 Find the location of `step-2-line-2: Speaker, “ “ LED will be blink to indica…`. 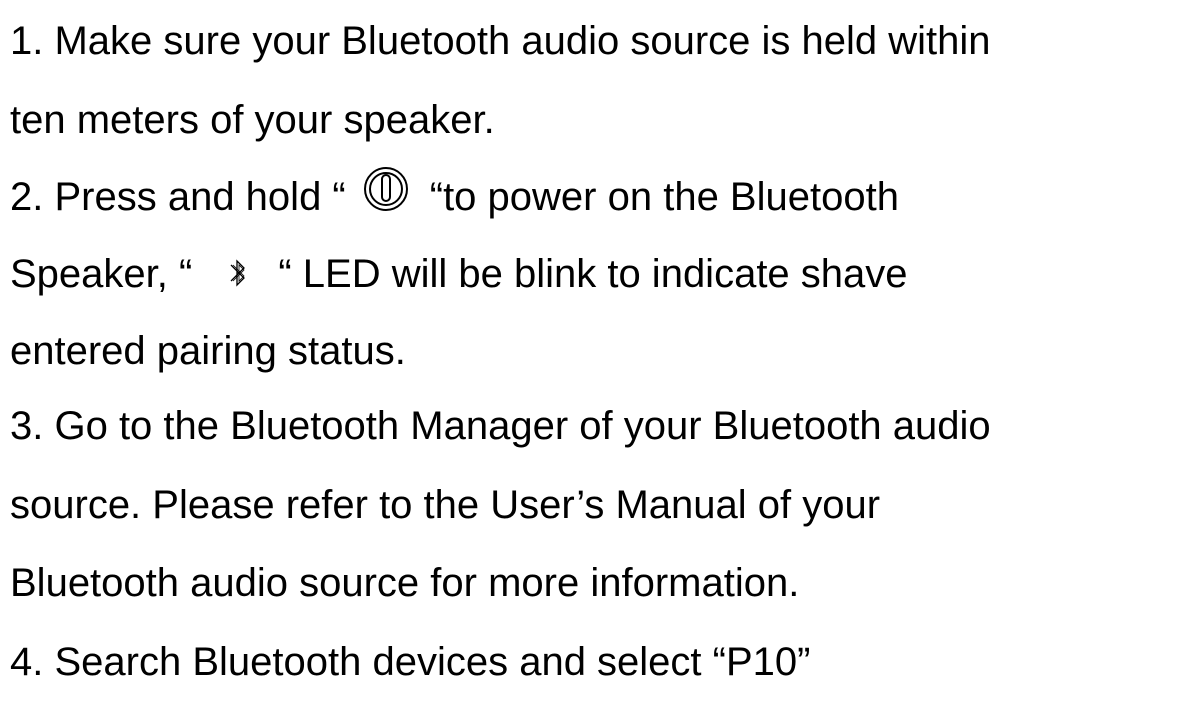

step-2-line-2: Speaker, “ “ LED will be blink to indica… is located at coordinates (459, 274).